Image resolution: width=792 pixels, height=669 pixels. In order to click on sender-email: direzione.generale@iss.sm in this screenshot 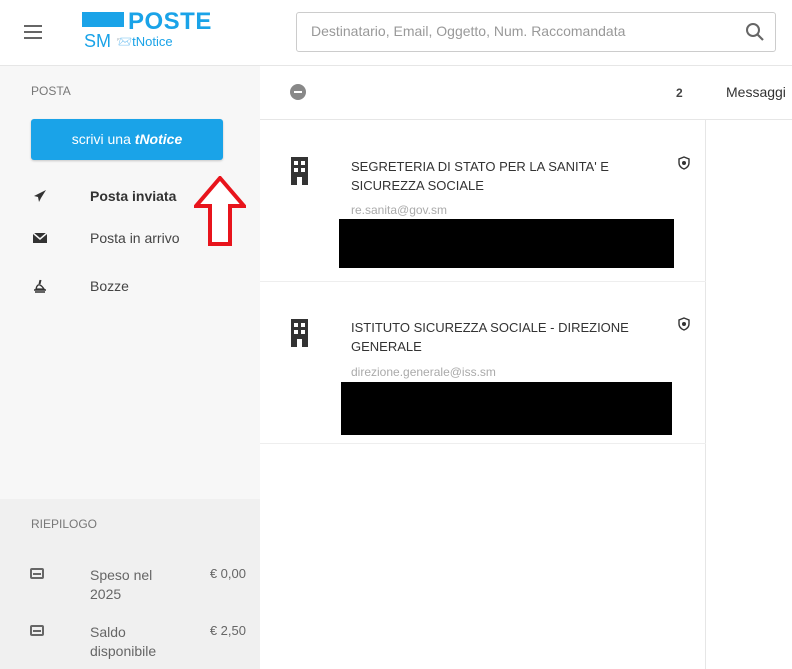, I will do `click(423, 372)`.